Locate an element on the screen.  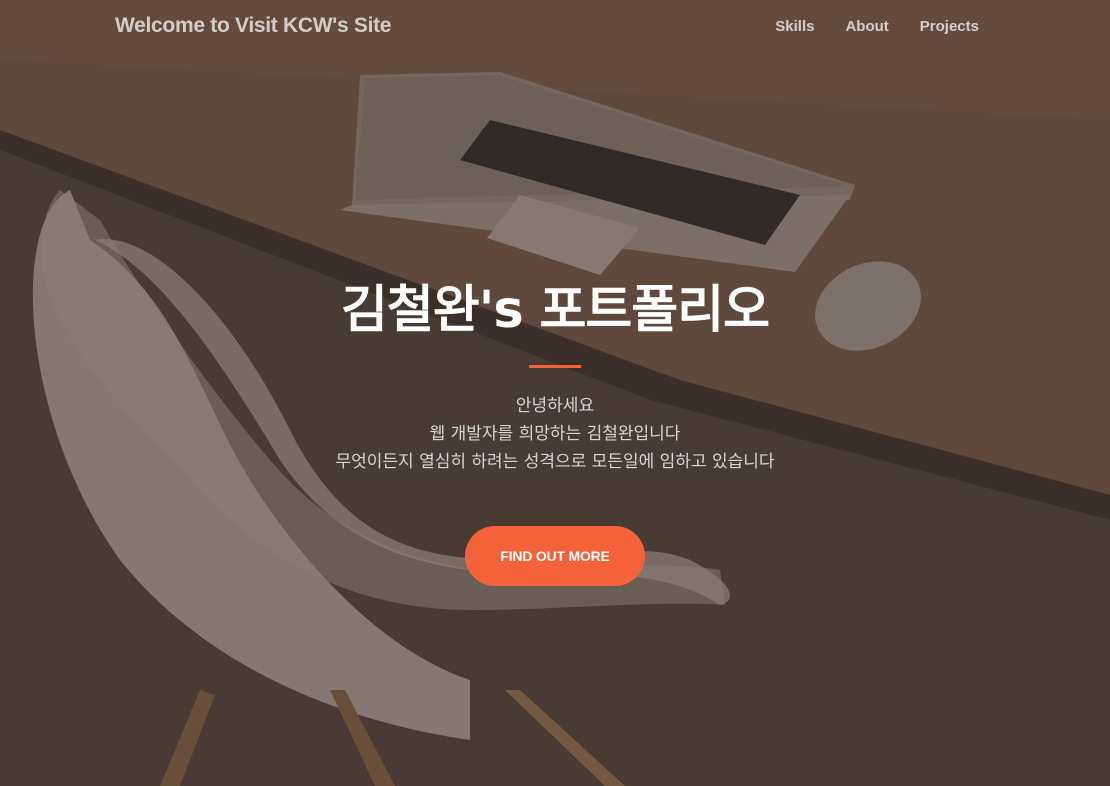
nav-link-skills: Skills is located at coordinates (794, 26).